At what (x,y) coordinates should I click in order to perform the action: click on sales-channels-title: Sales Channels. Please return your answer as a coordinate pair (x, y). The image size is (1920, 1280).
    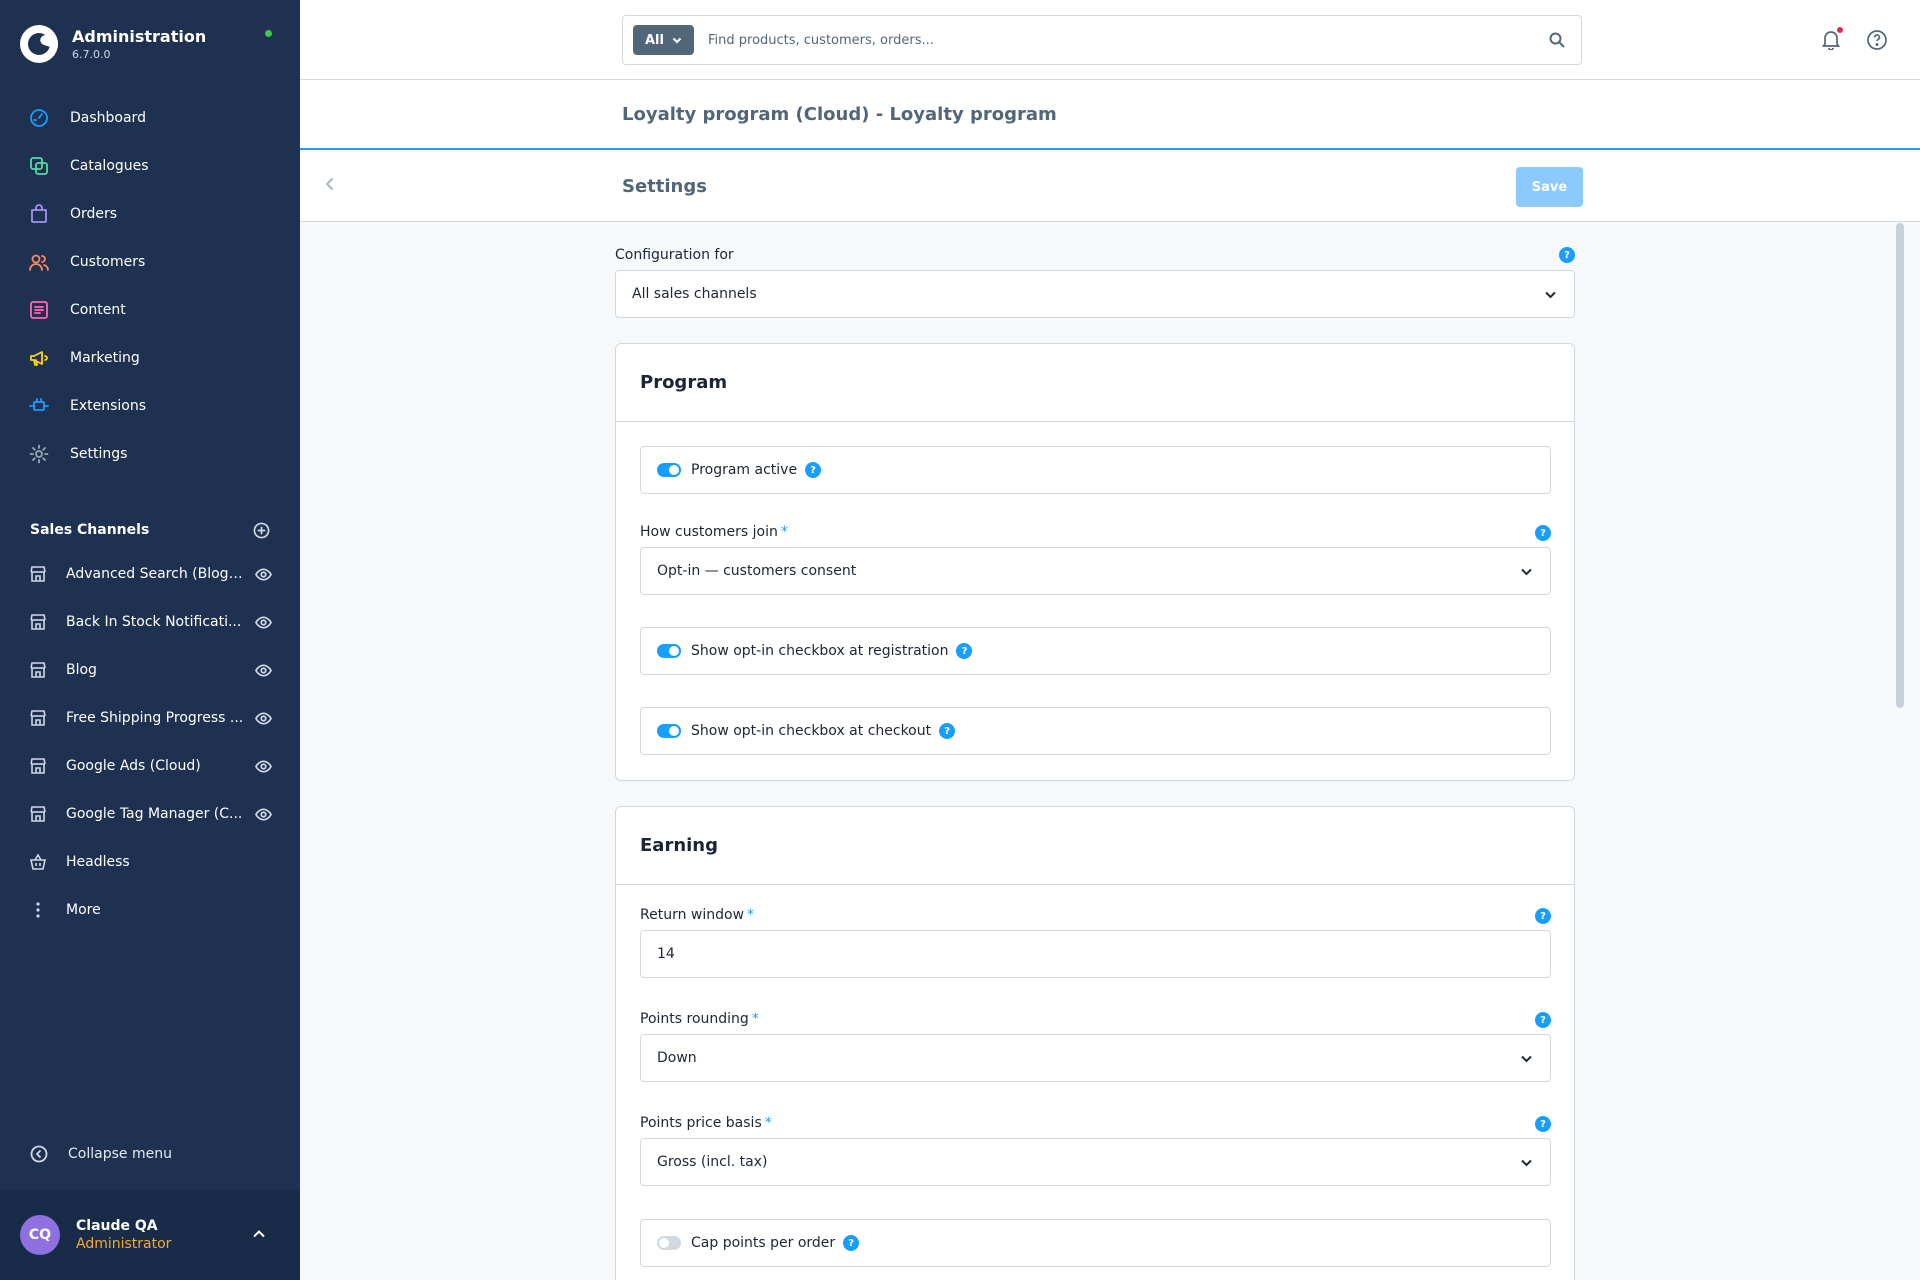
    Looking at the image, I should click on (90, 530).